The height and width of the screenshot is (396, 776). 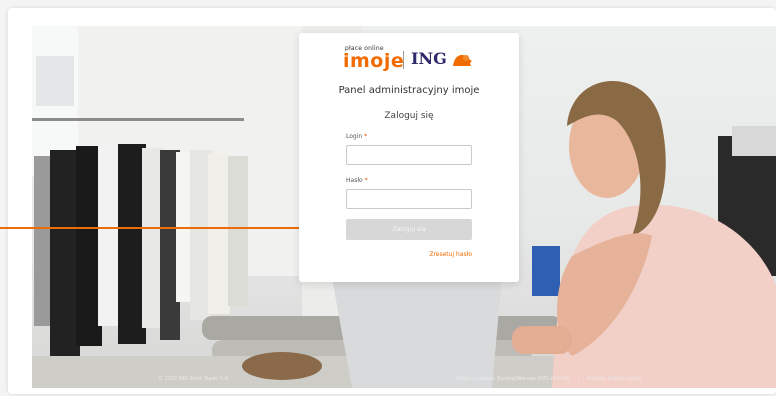 What do you see at coordinates (462, 60) in the screenshot?
I see `ing-lion-icon` at bounding box center [462, 60].